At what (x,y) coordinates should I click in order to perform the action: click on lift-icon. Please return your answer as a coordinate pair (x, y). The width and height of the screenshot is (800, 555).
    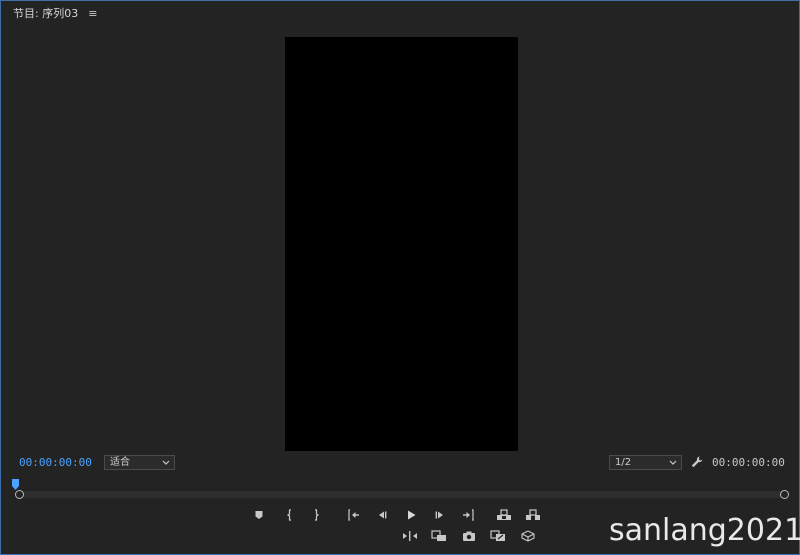
    Looking at the image, I should click on (504, 514).